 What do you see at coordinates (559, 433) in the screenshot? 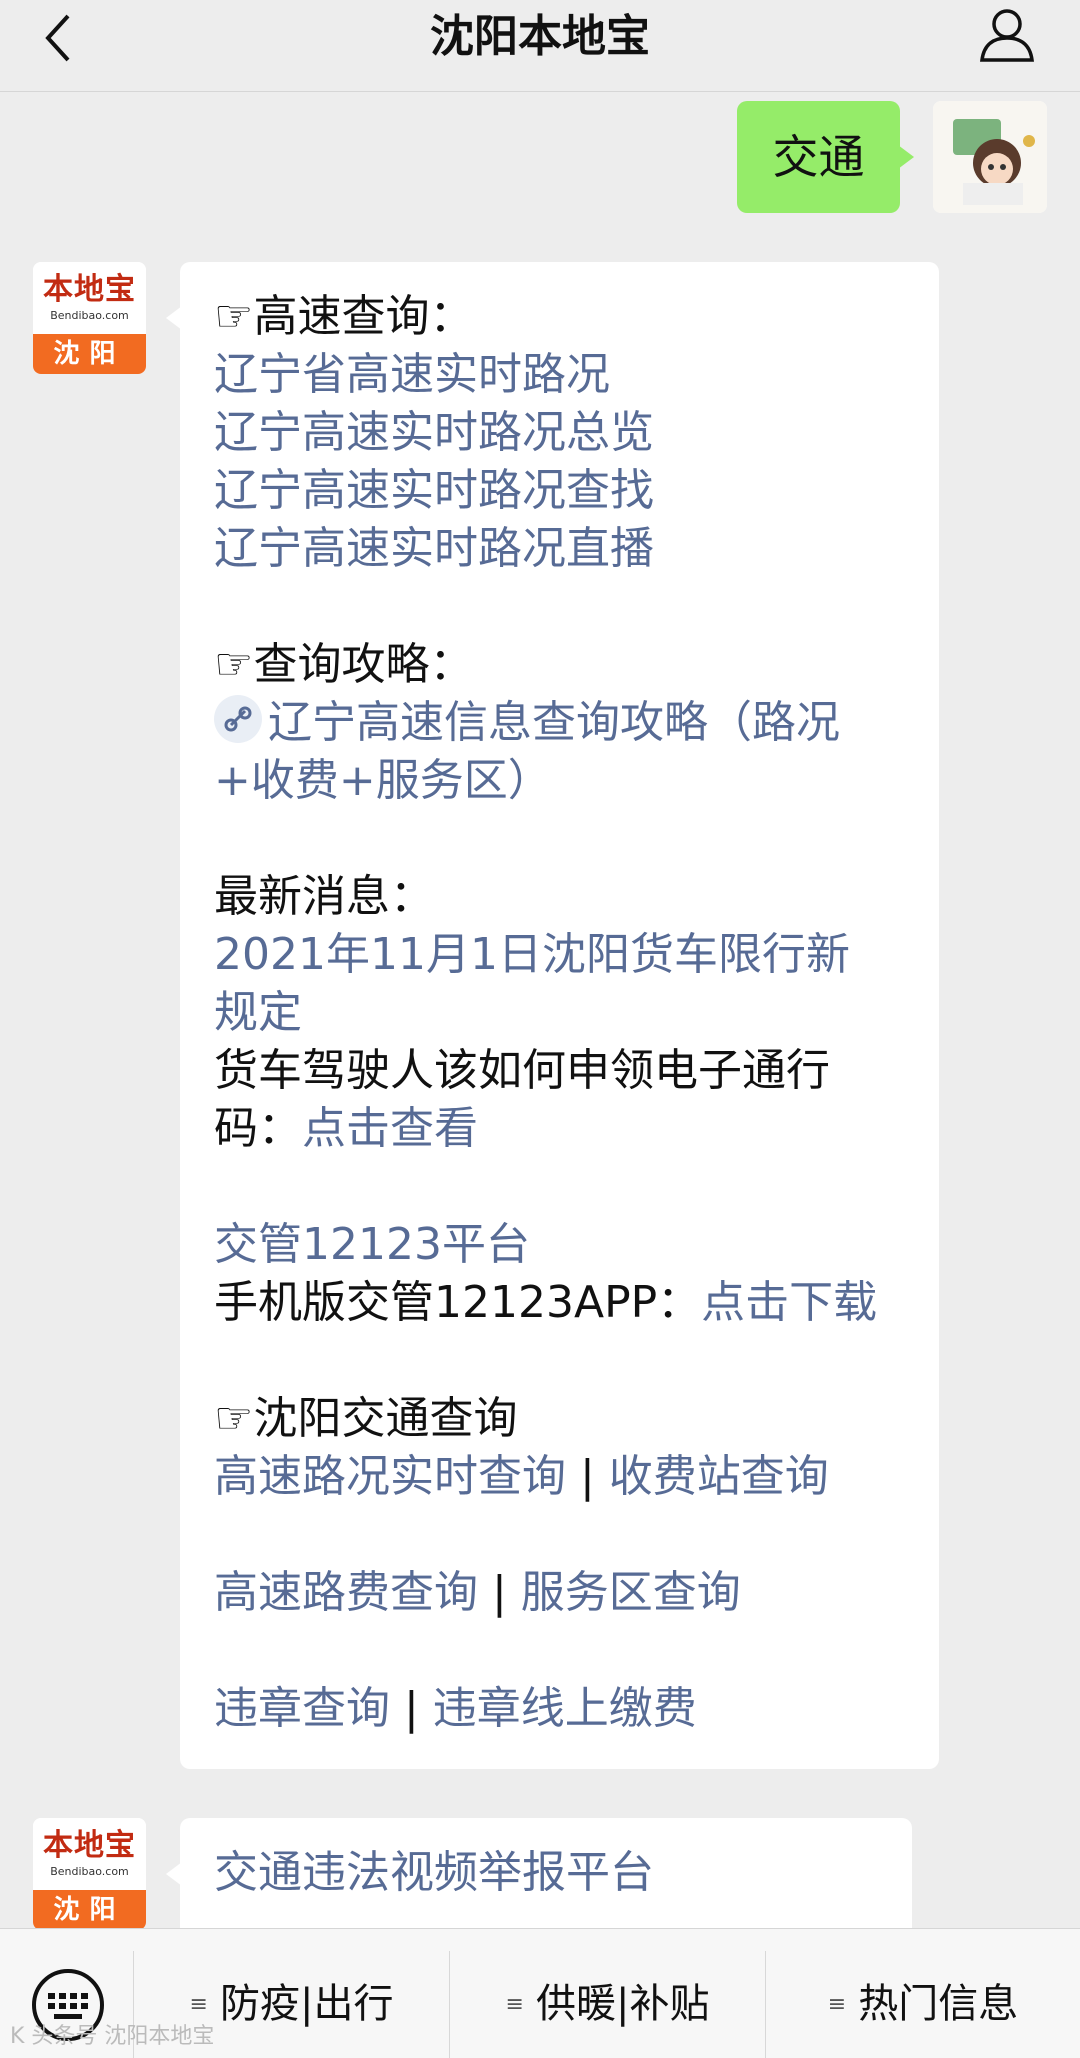
I see `highway-link: 辽宁高速实时路况总览` at bounding box center [559, 433].